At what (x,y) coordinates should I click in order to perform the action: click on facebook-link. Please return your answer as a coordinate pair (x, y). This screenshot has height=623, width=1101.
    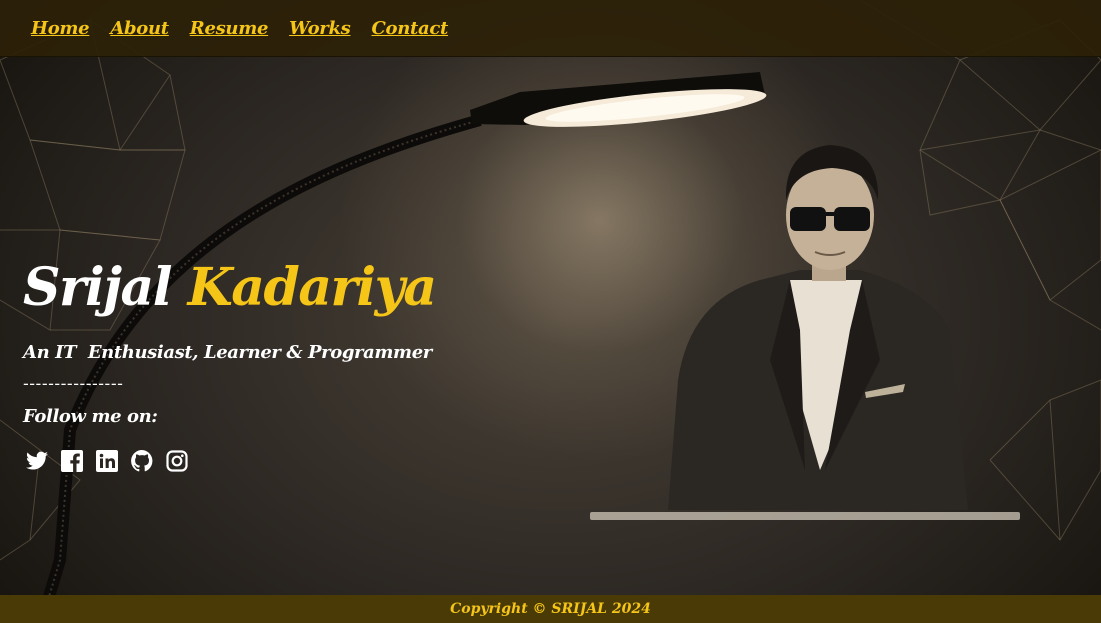
    Looking at the image, I should click on (72, 461).